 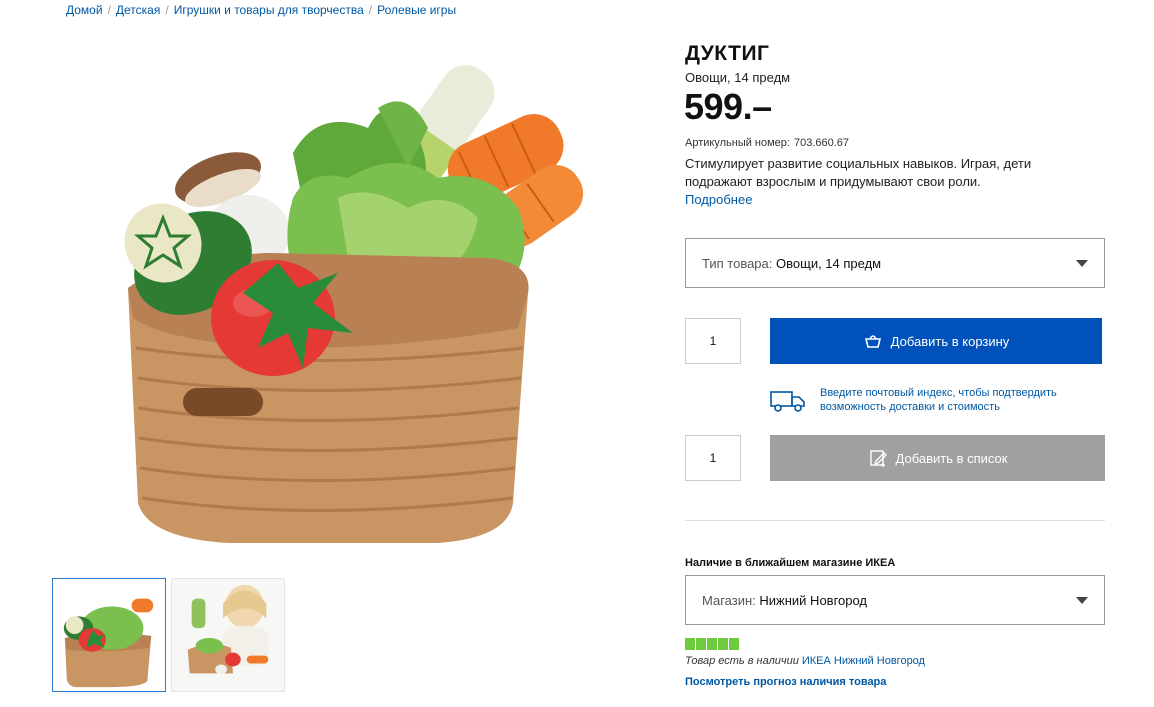 What do you see at coordinates (873, 341) in the screenshot?
I see `basket-icon` at bounding box center [873, 341].